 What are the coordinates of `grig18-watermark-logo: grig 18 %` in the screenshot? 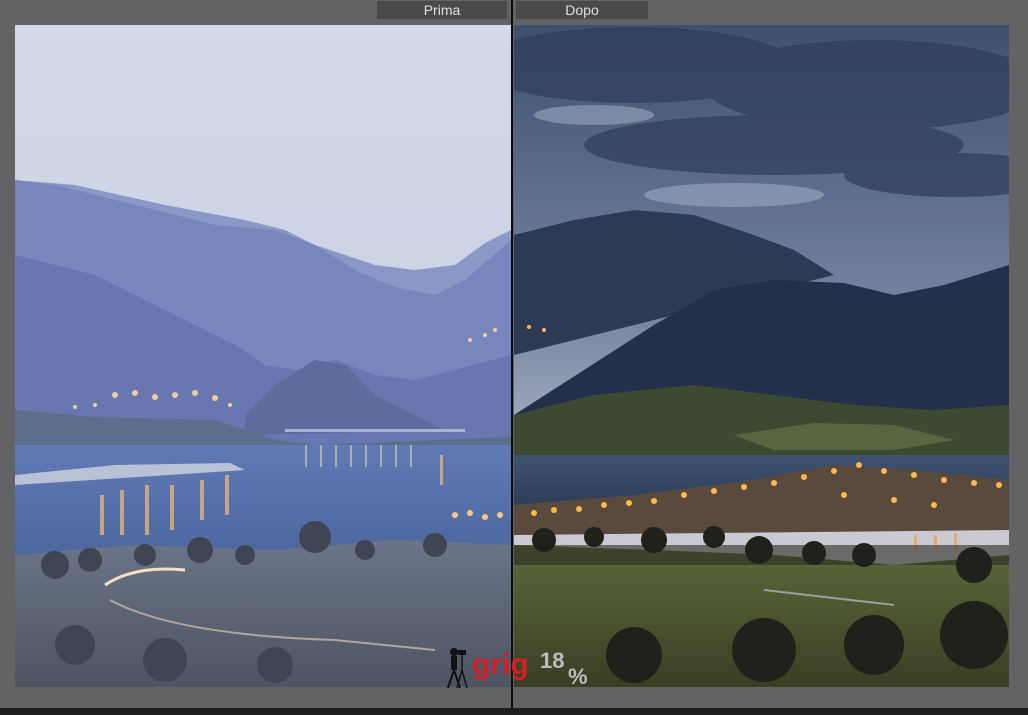 It's located at (520, 665).